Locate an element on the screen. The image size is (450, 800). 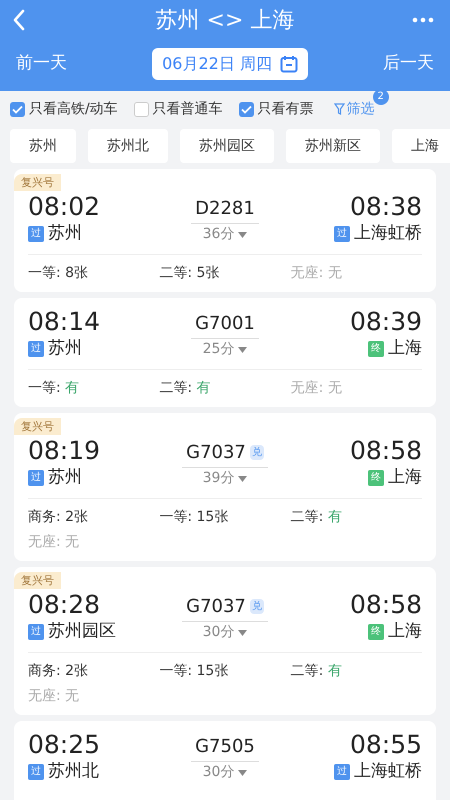
checkbox-label: 只看普通车 is located at coordinates (187, 109).